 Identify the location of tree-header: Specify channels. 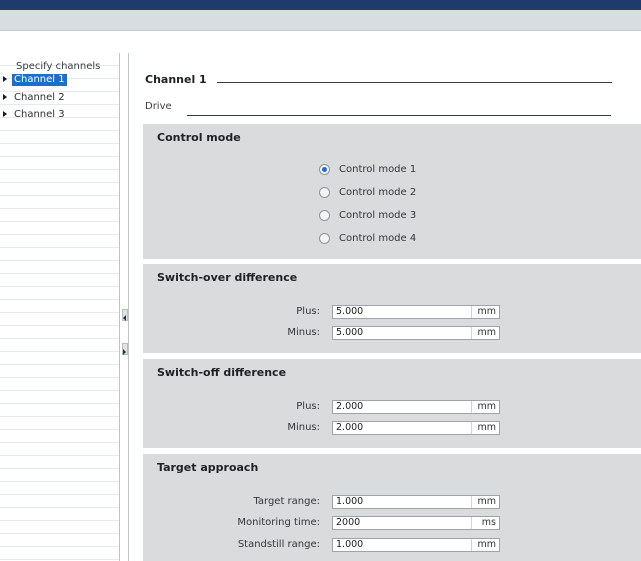
(58, 66).